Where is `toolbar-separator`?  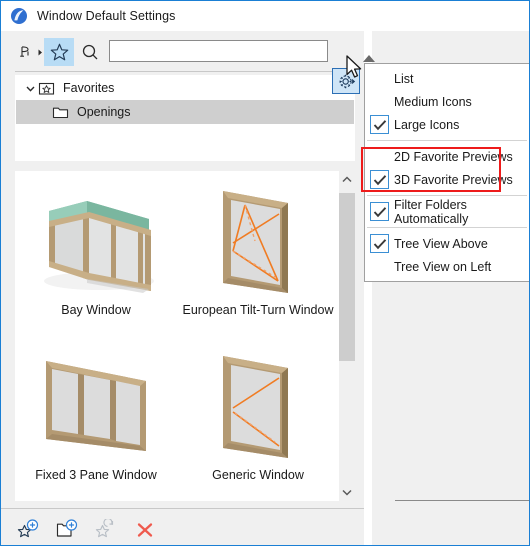
toolbar-separator is located at coordinates (185, 71).